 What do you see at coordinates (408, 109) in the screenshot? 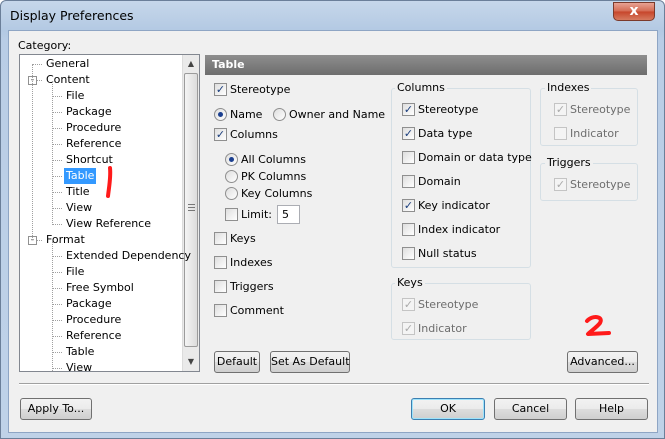
I see `columns-stereotype-checkbox: ✓` at bounding box center [408, 109].